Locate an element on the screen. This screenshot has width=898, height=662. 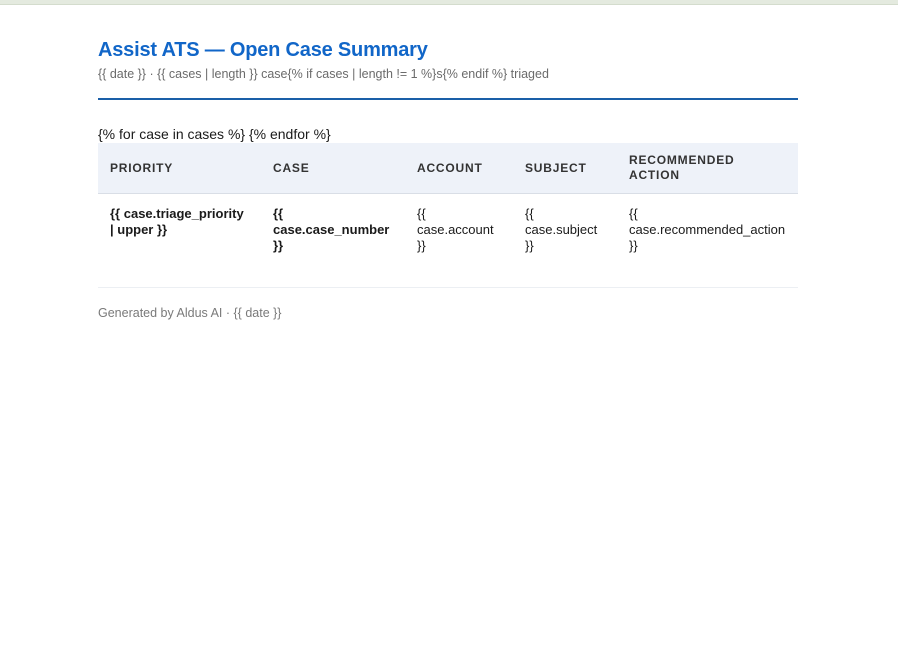
subject-cell: {{ case.subject }} is located at coordinates (565, 240).